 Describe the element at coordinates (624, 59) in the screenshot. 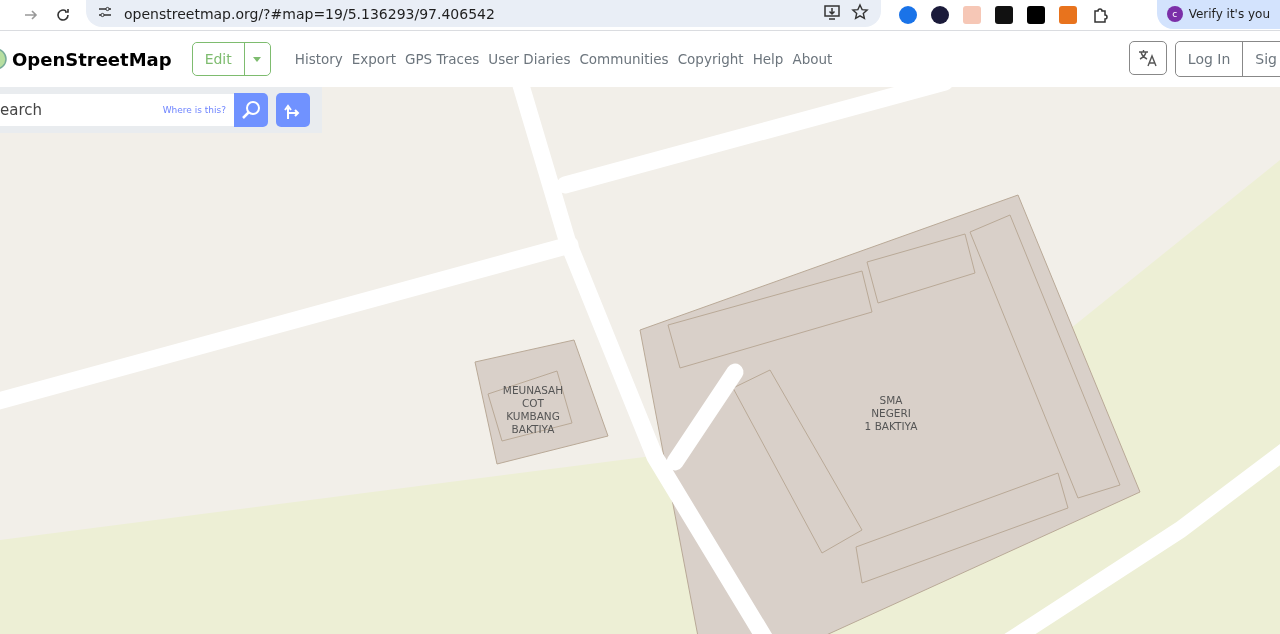

I see `nav-link: Communities` at that location.